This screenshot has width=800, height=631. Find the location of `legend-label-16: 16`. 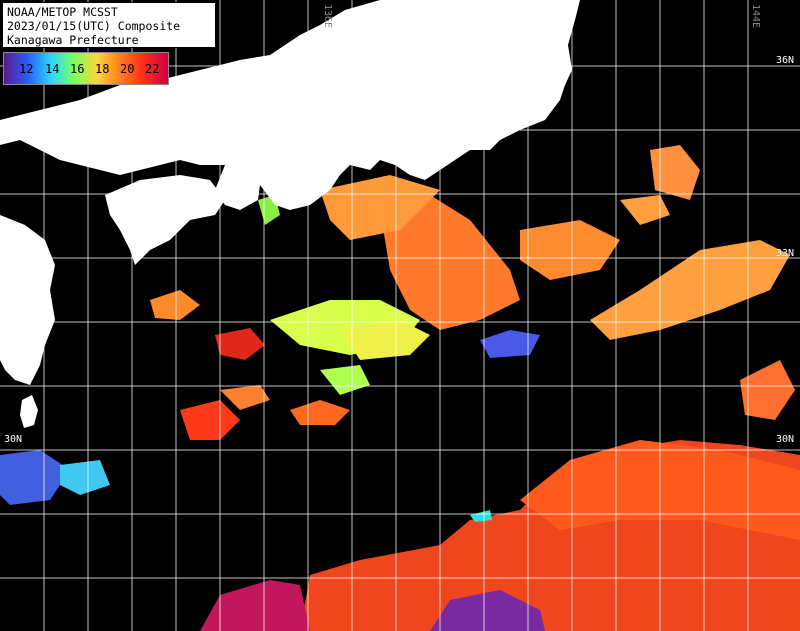

legend-label-16: 16 is located at coordinates (77, 69).